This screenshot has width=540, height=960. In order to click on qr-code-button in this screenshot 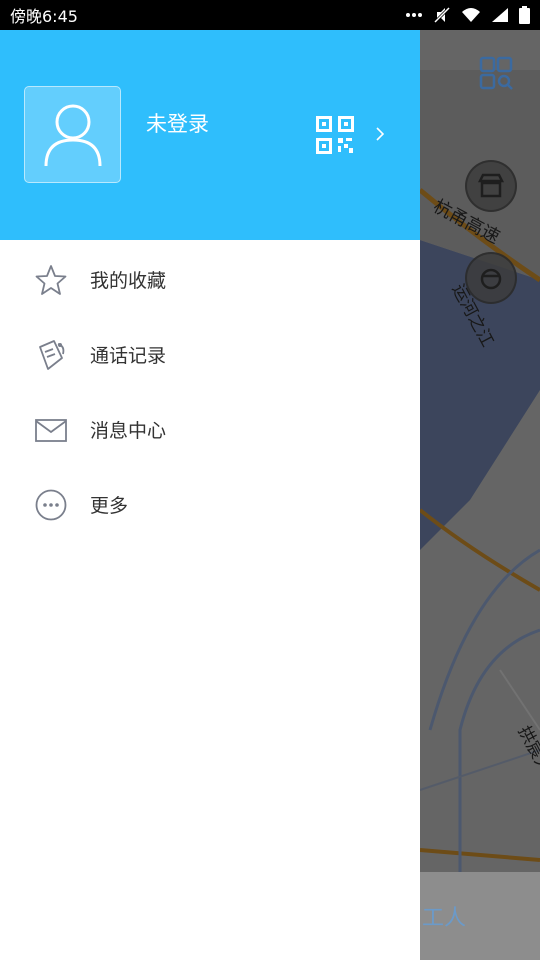, I will do `click(335, 137)`.